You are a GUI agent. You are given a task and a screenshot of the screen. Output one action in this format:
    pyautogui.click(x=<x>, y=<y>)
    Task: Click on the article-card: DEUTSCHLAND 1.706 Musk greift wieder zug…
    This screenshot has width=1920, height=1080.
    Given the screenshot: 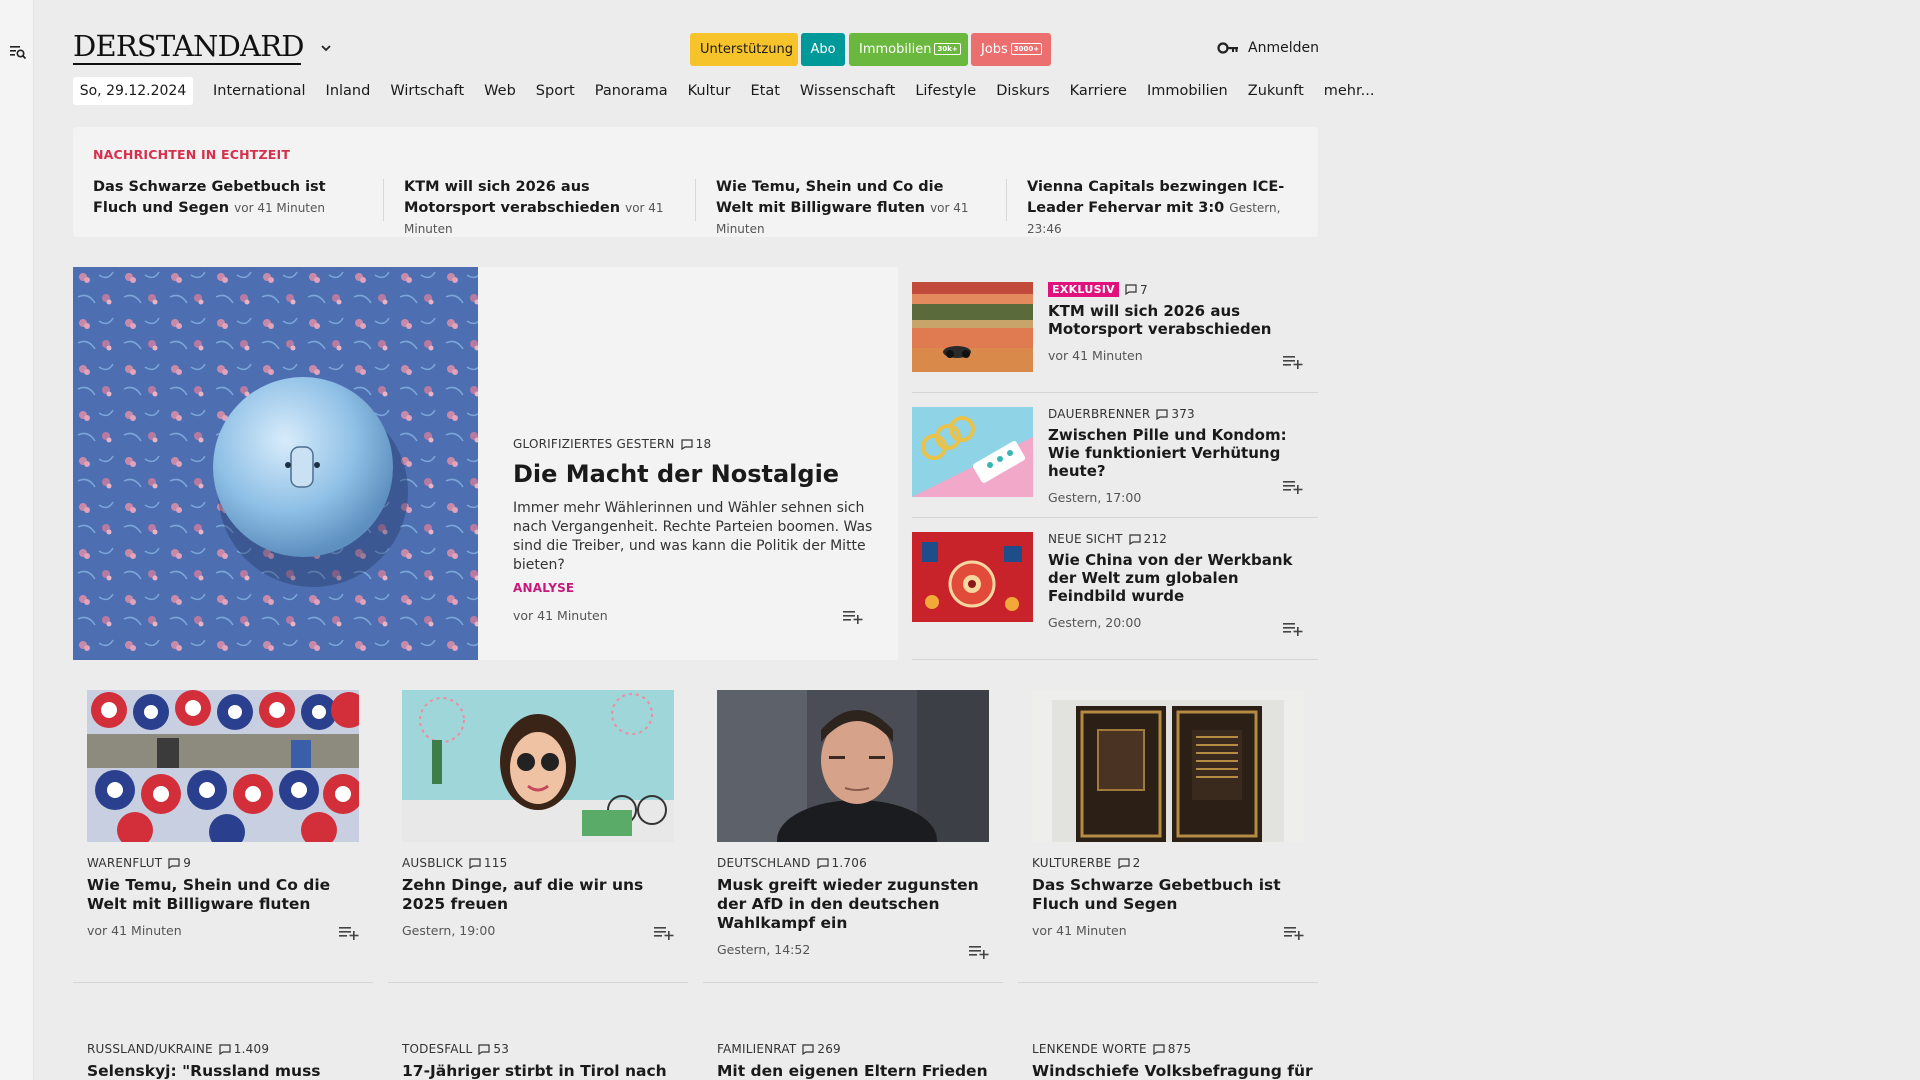 What is the action you would take?
    pyautogui.click(x=853, y=836)
    